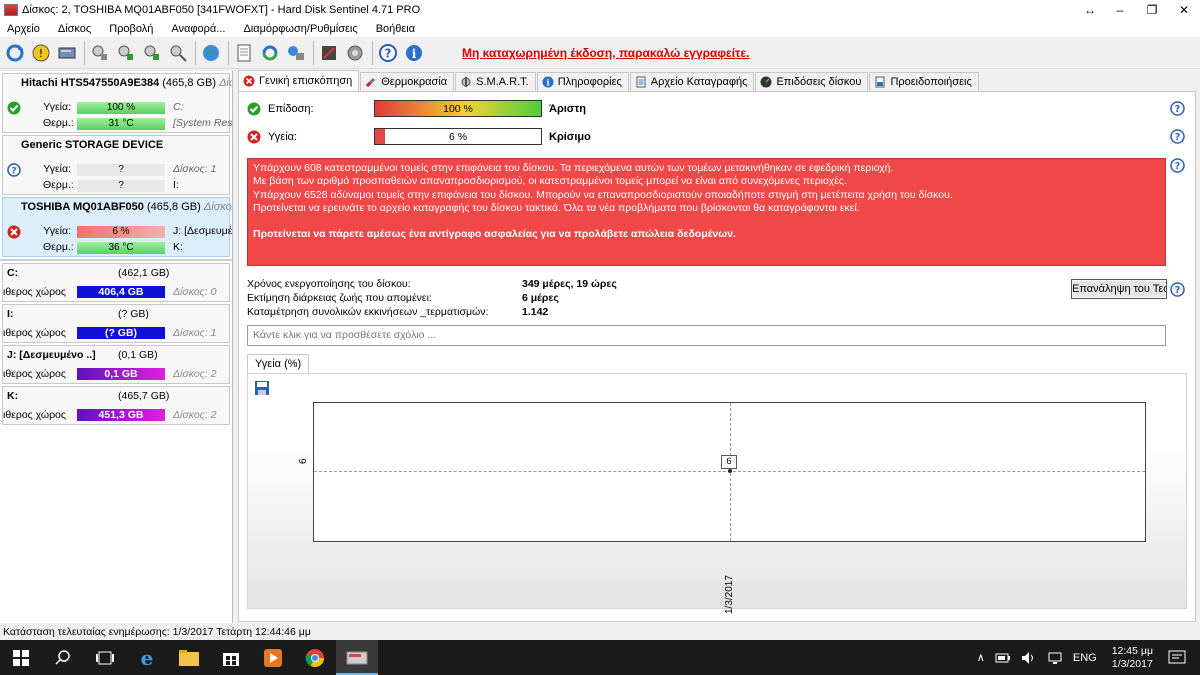  I want to click on language-indicator: ENG, so click(1085, 658).